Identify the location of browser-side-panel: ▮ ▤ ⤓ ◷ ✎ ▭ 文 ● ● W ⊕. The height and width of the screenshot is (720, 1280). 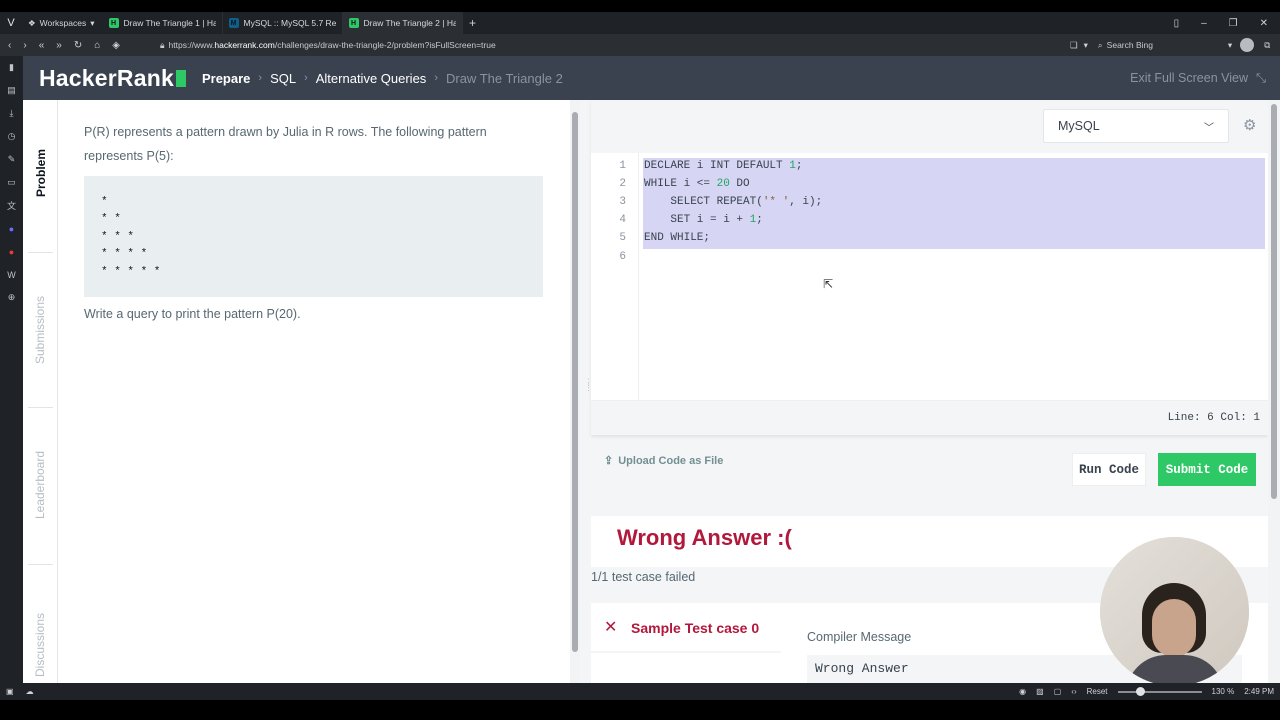
(11, 369).